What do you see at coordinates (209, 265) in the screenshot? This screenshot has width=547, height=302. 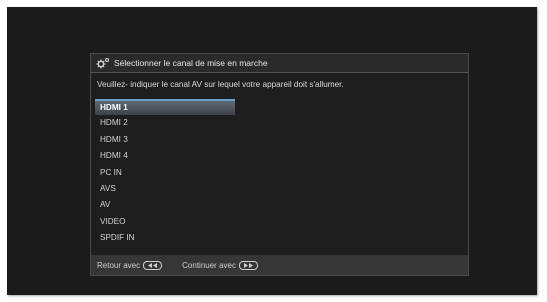 I see `continue-label: Continuer avec` at bounding box center [209, 265].